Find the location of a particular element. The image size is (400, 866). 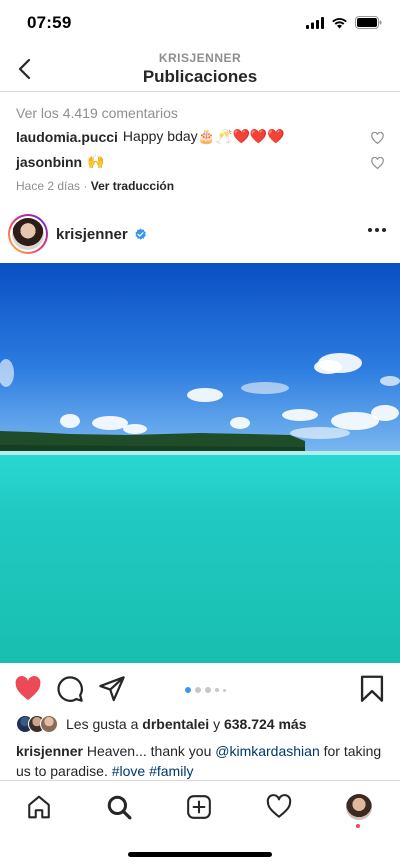

caption-mention: @kimkardashian is located at coordinates (267, 751).